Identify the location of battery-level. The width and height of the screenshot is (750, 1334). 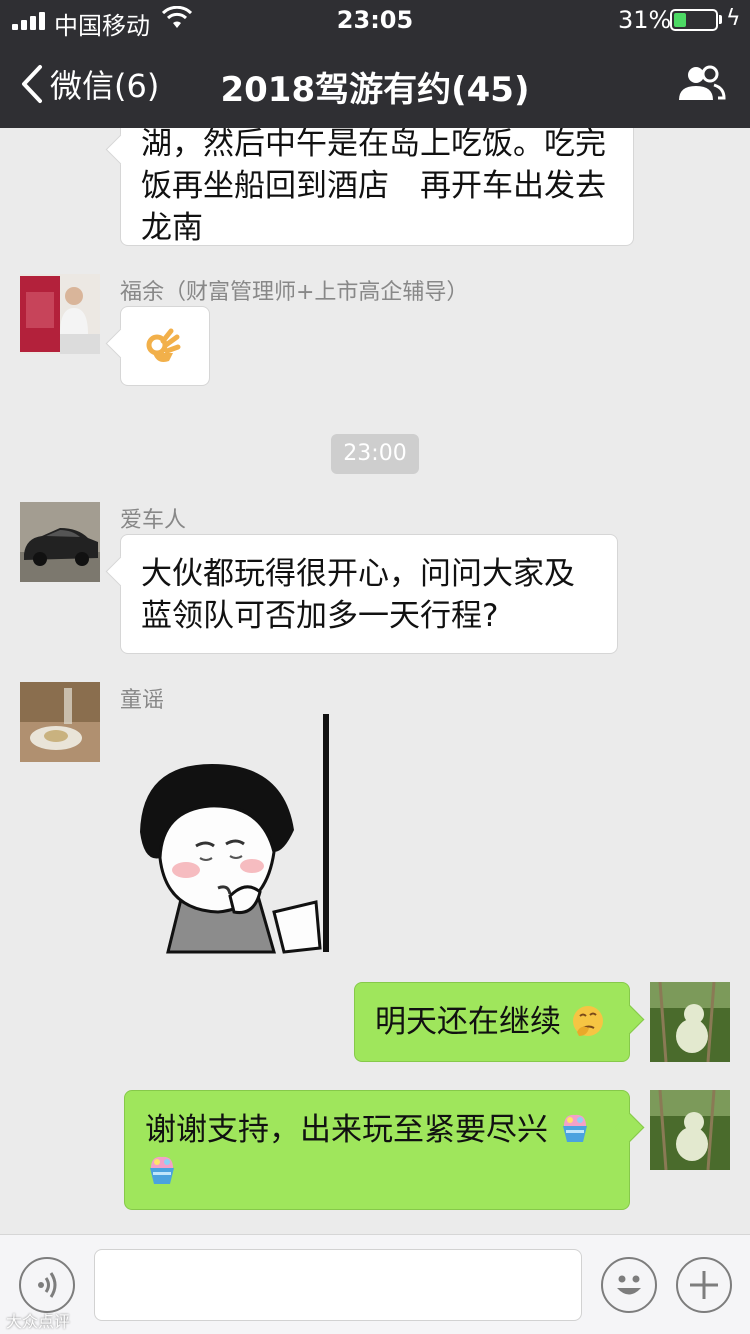
(680, 20).